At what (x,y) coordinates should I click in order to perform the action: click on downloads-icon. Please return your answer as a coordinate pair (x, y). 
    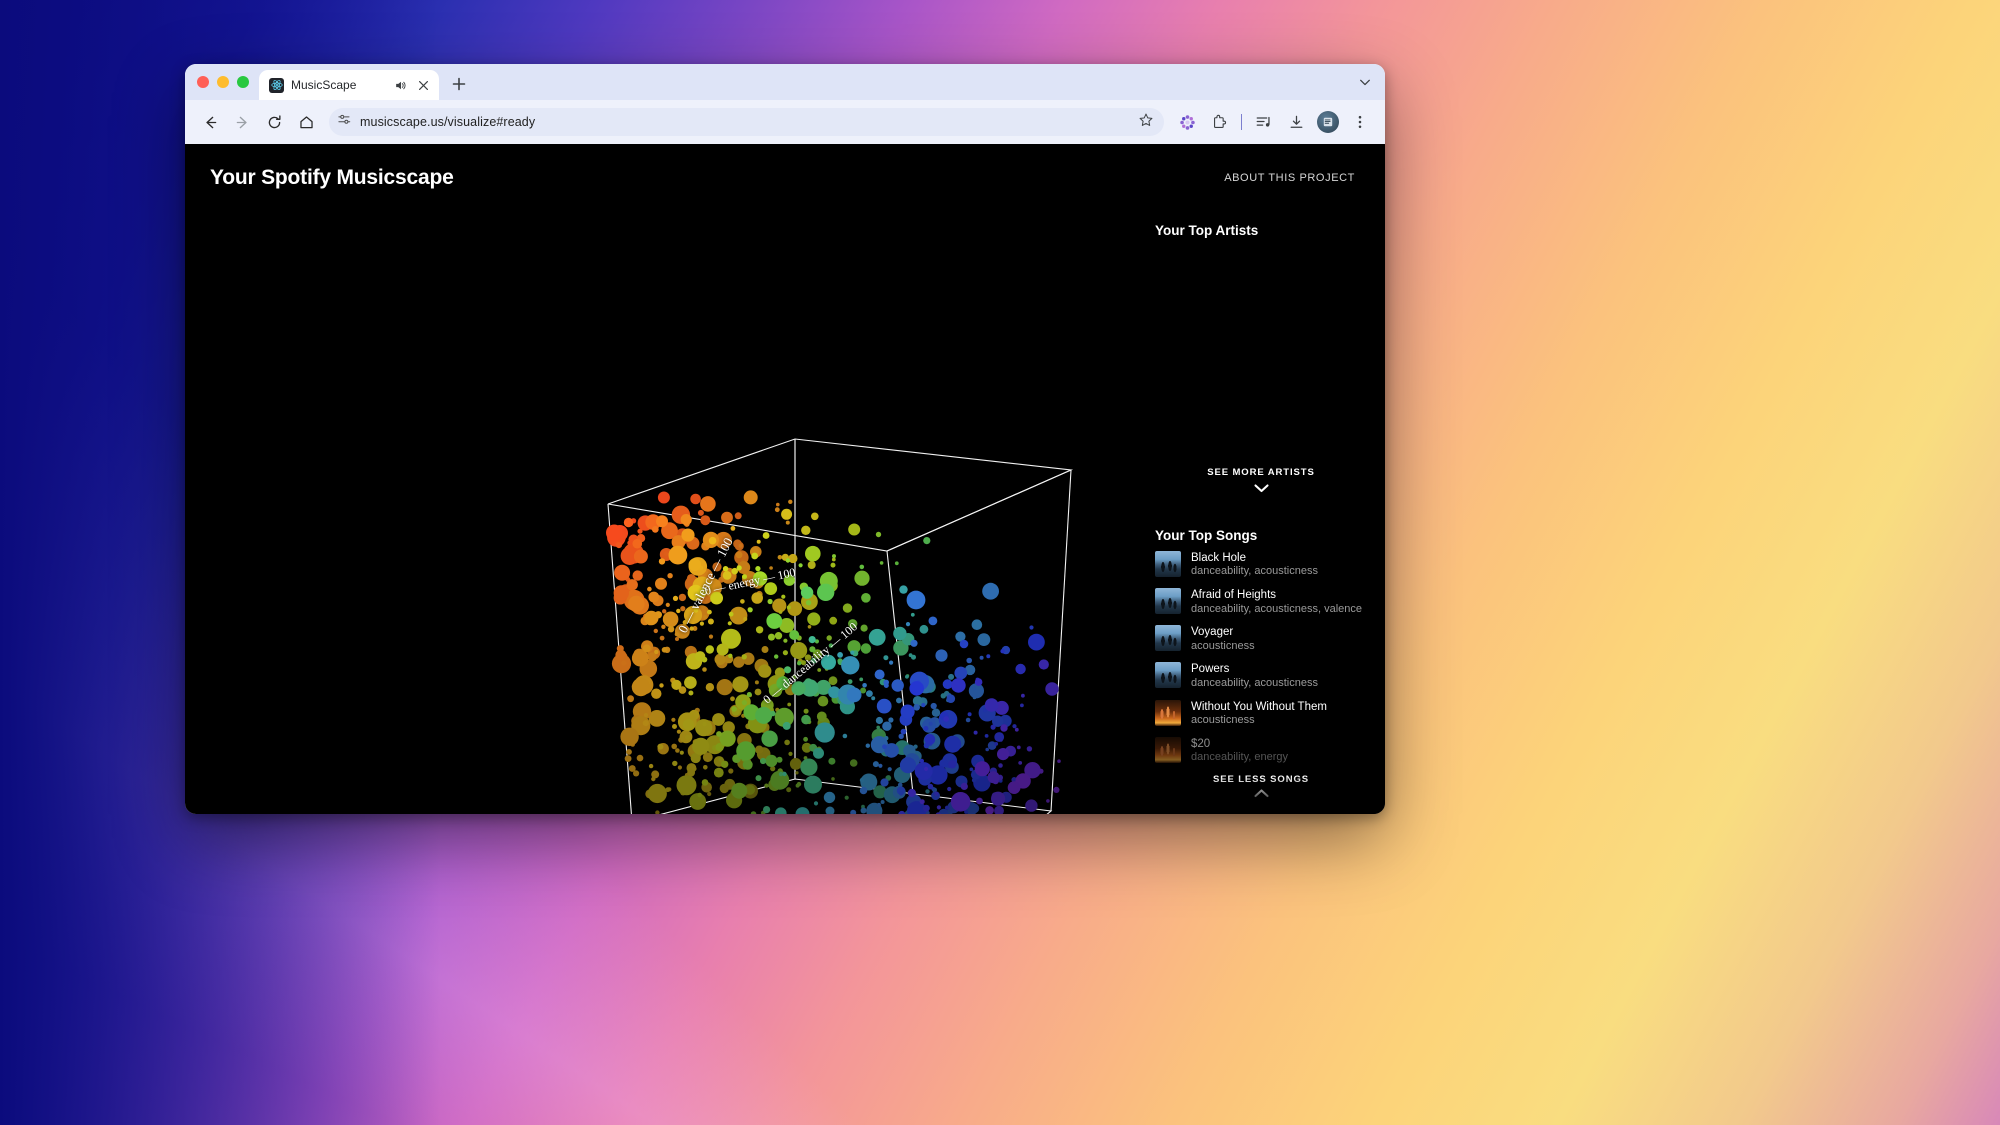
    Looking at the image, I should click on (1296, 122).